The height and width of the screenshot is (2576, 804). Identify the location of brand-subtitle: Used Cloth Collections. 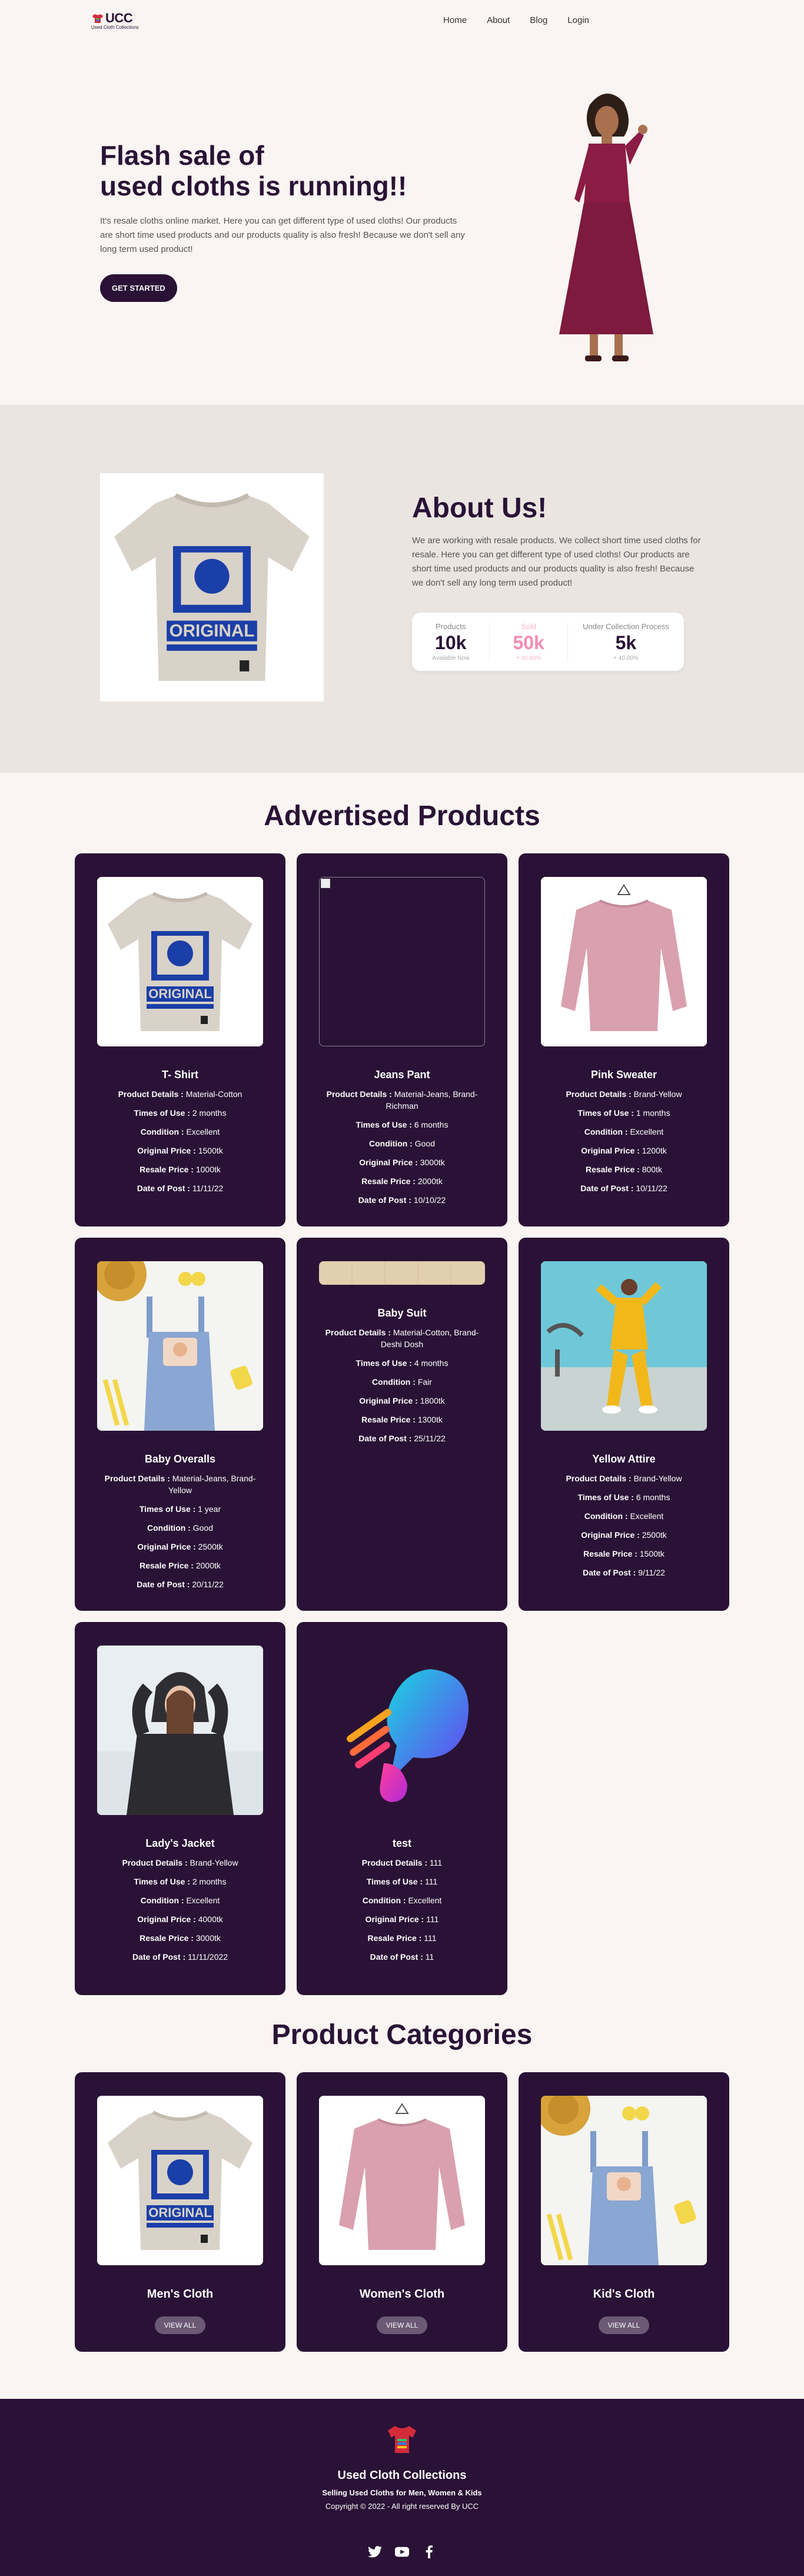
(115, 27).